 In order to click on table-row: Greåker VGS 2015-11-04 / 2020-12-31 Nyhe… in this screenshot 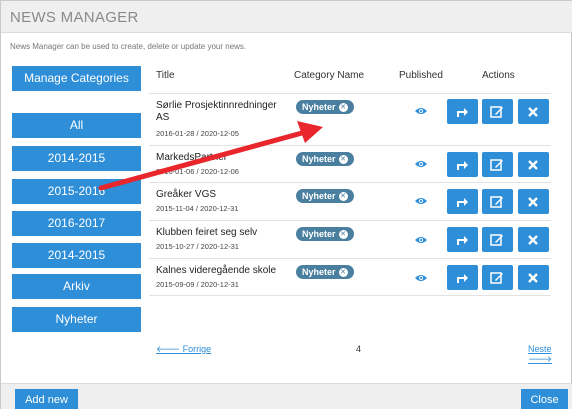, I will do `click(350, 201)`.